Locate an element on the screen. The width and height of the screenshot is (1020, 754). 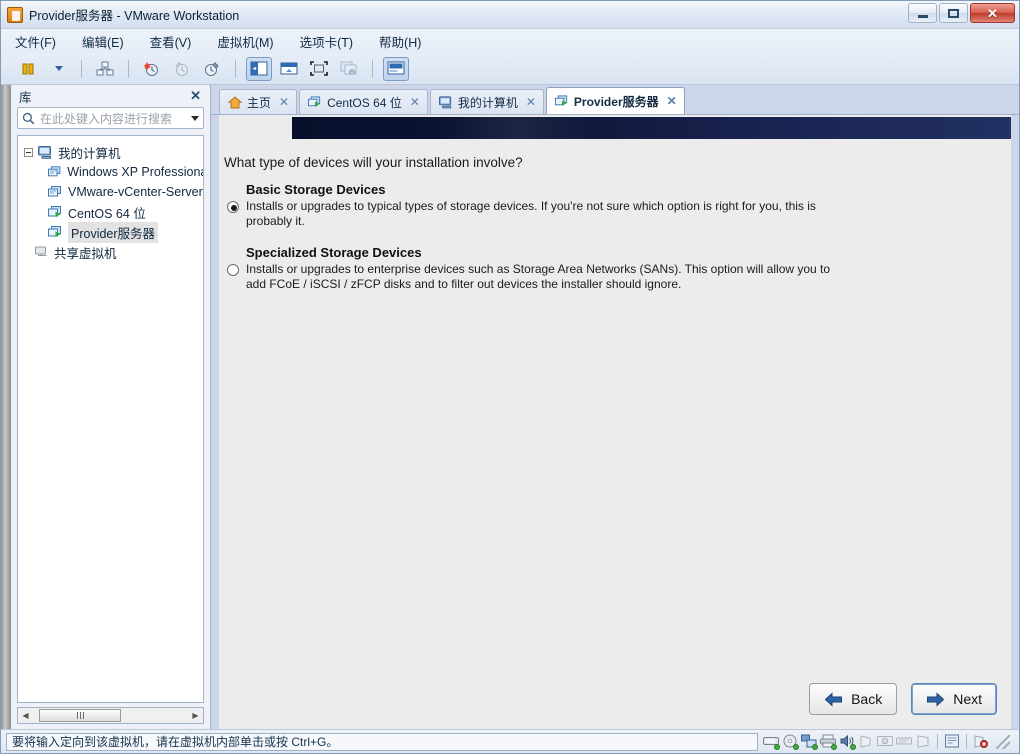
resize-grip is located at coordinates (1003, 741).